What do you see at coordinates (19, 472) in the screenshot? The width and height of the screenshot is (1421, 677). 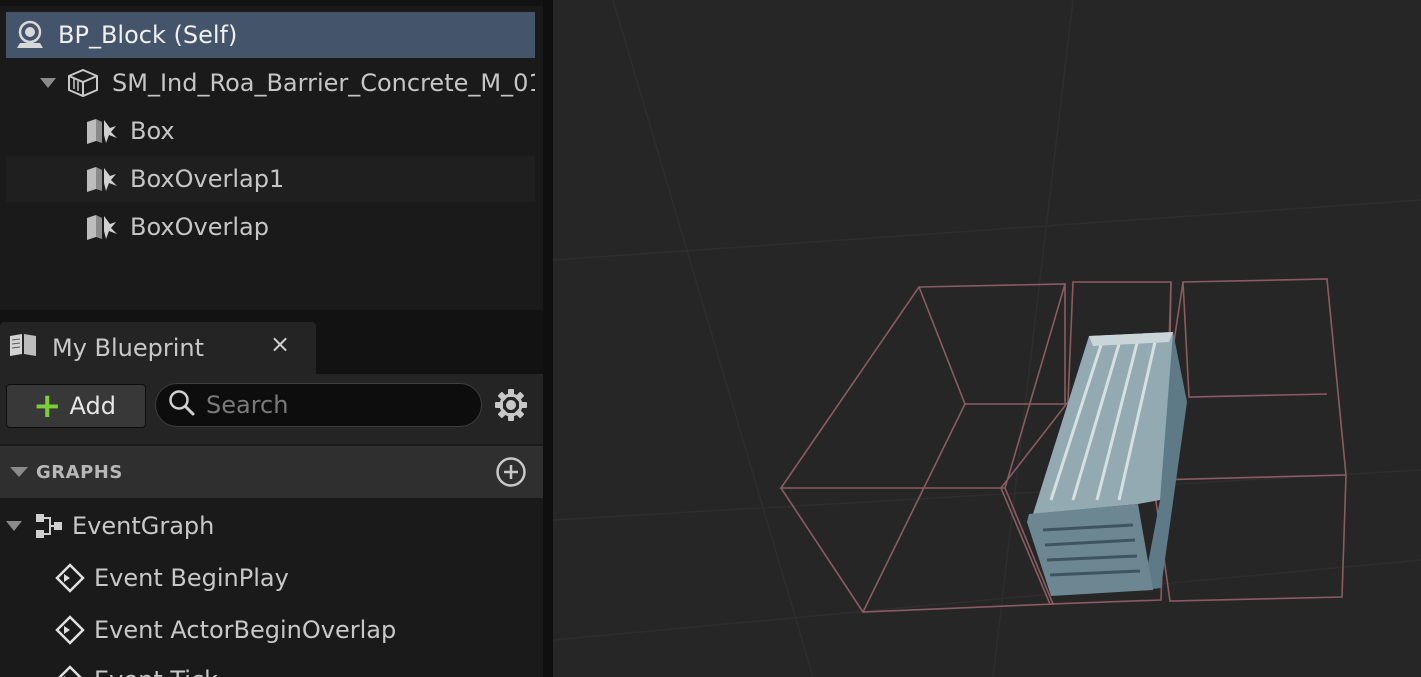 I see `collapse-arrow-icon` at bounding box center [19, 472].